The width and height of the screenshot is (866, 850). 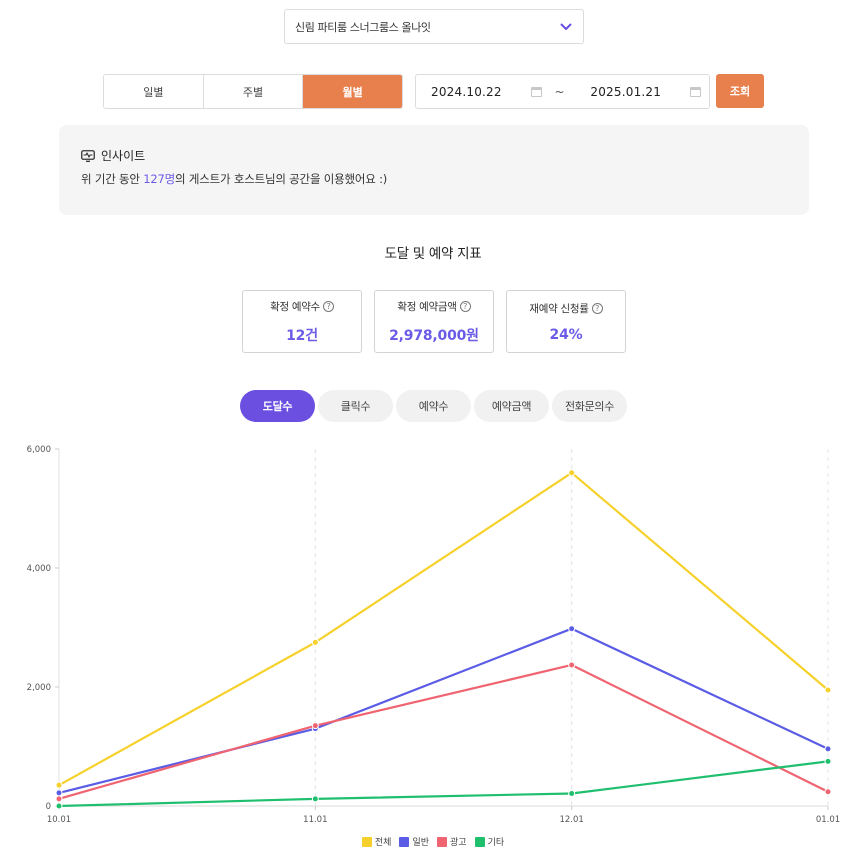 What do you see at coordinates (420, 843) in the screenshot?
I see `legend-label: 일반` at bounding box center [420, 843].